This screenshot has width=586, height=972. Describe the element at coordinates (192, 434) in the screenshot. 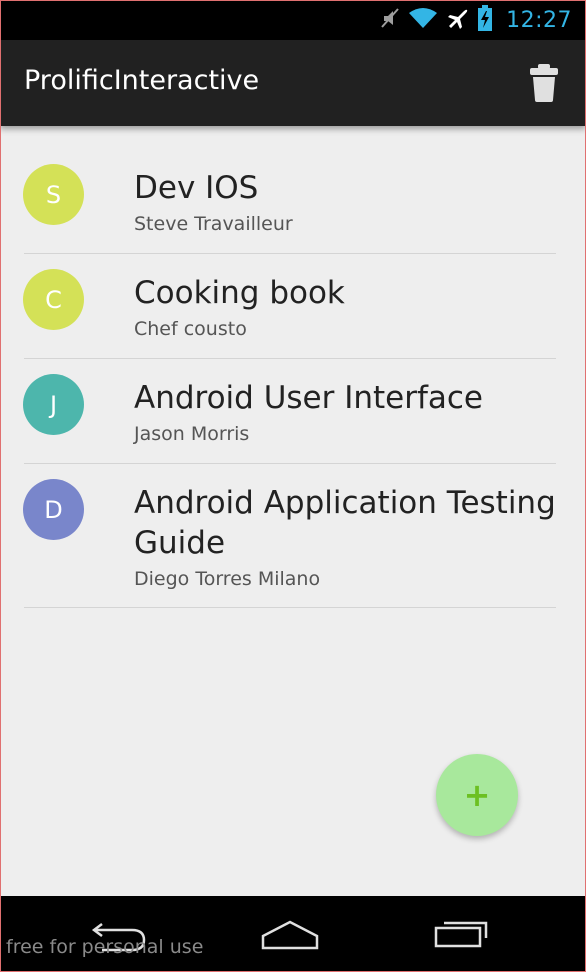

I see `item-subtitle: Jason Morris` at that location.